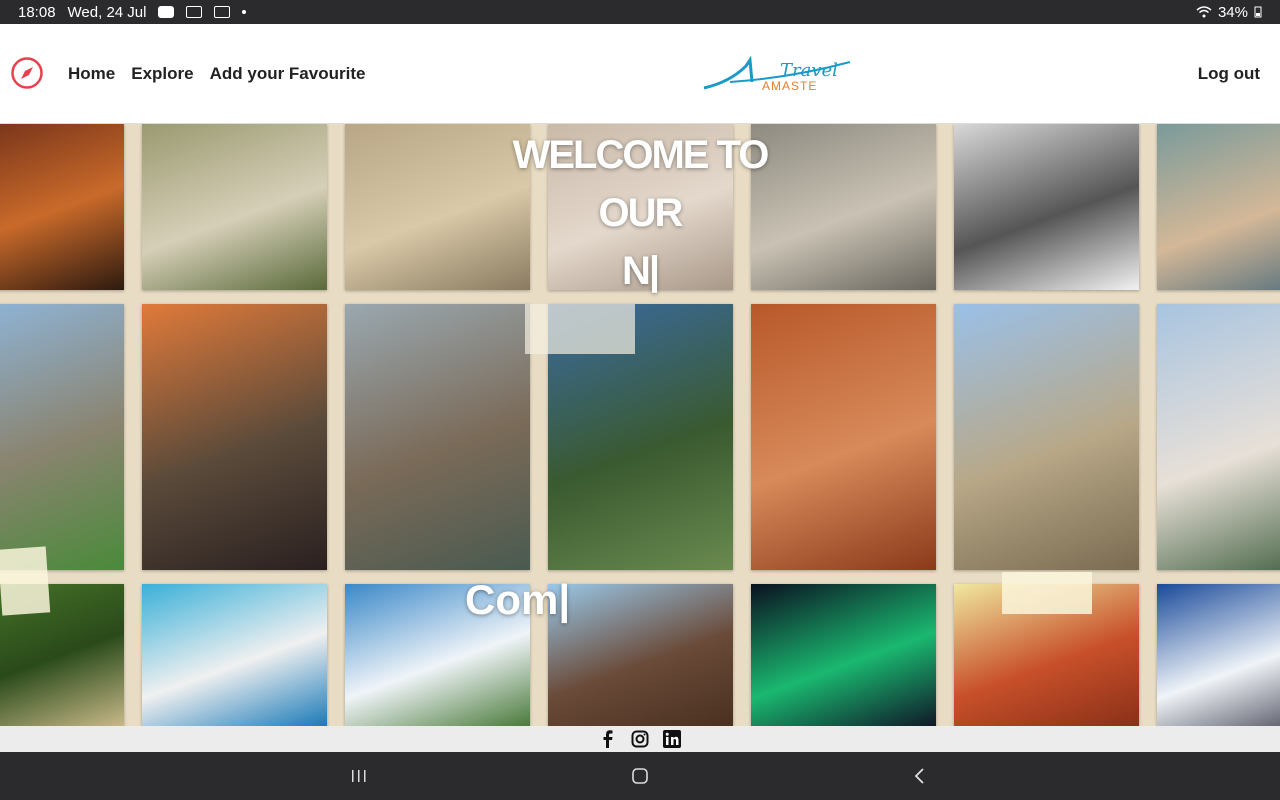  What do you see at coordinates (359, 776) in the screenshot?
I see `recent-apps-icon` at bounding box center [359, 776].